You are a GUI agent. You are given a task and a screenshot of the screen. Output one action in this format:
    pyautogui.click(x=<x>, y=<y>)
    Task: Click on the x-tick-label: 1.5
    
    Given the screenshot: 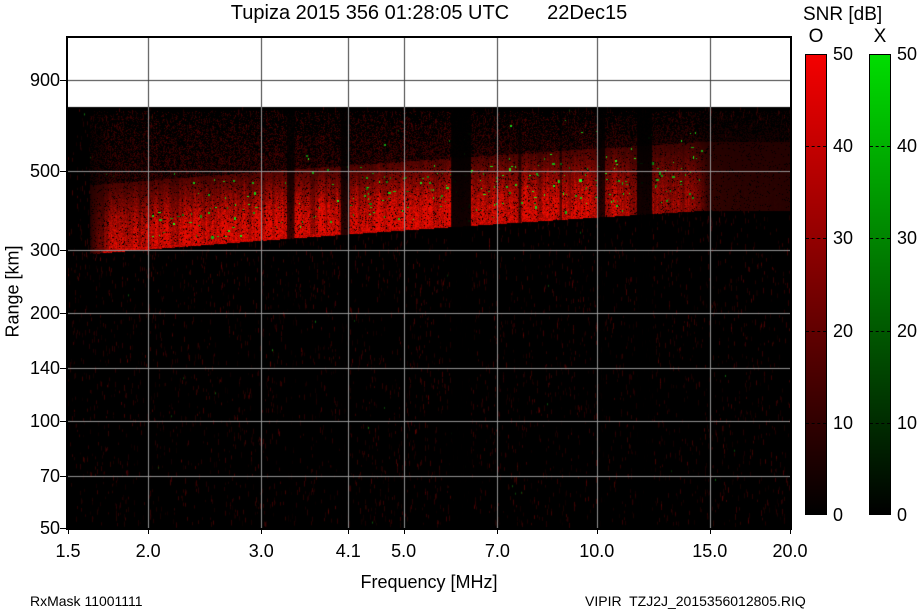 What is the action you would take?
    pyautogui.click(x=68, y=551)
    